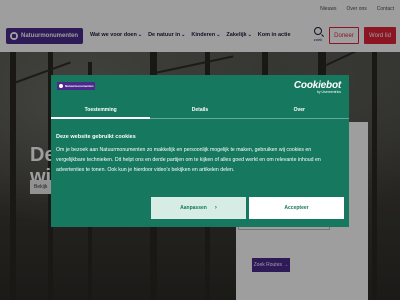  Describe the element at coordinates (79, 86) in the screenshot. I see `dialog-logo-text: Natuurmonumenten` at that location.